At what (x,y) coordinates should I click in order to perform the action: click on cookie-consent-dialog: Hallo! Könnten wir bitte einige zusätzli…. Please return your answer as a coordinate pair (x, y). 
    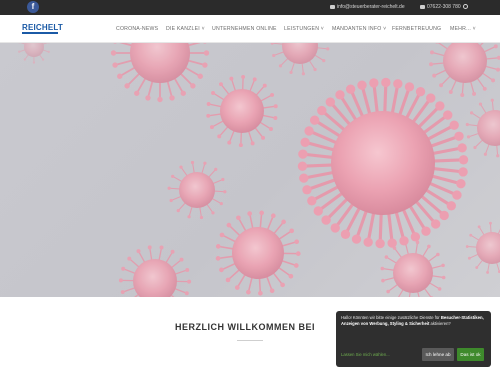
    Looking at the image, I should click on (413, 339).